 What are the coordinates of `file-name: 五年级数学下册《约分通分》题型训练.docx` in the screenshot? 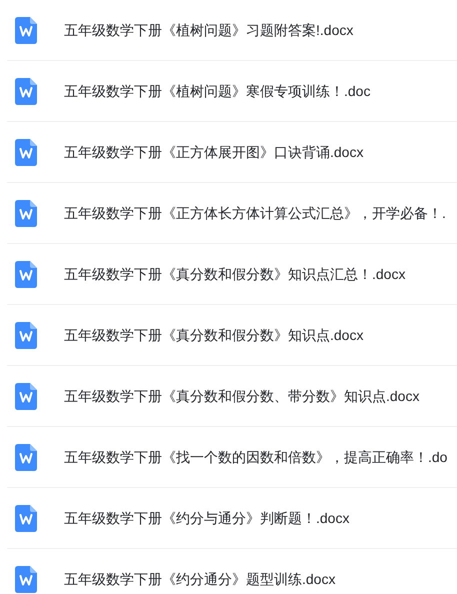 It's located at (200, 579).